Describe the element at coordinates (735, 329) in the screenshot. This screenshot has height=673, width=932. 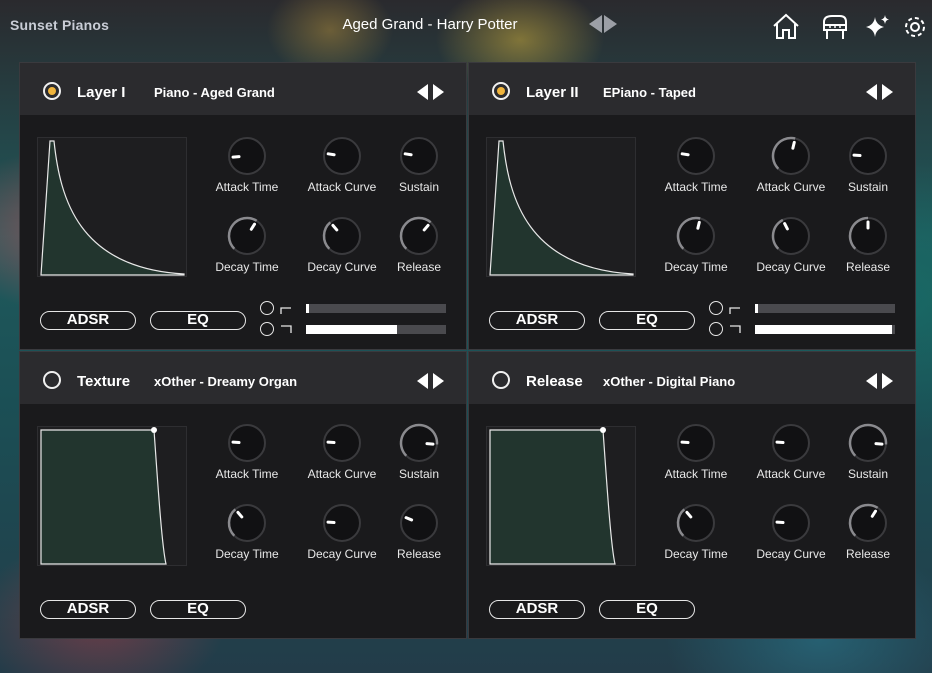
I see `eq-high-shelf-icon` at that location.